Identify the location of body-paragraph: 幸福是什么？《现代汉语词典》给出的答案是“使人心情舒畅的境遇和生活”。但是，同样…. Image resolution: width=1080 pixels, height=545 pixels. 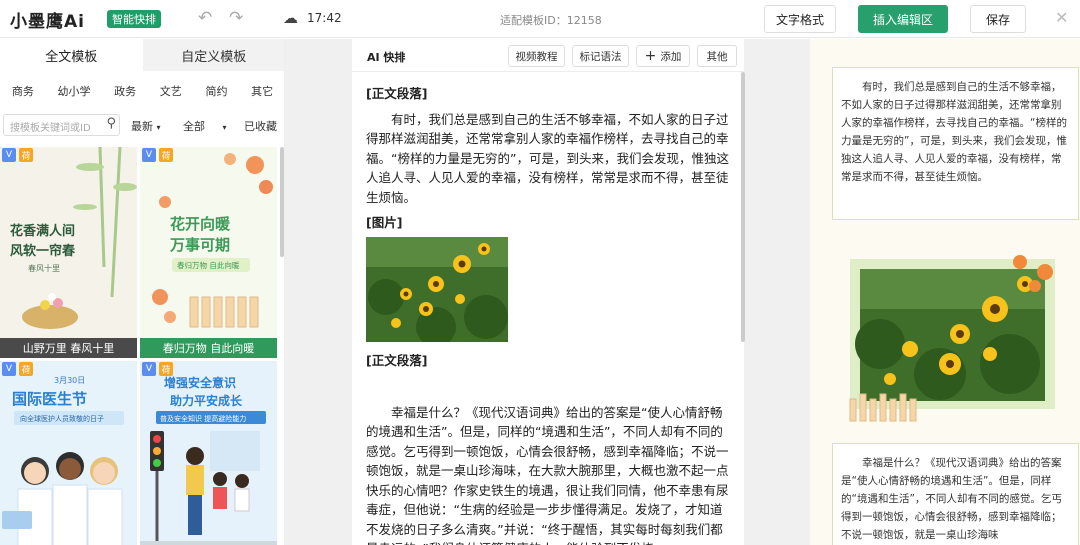
(549, 474).